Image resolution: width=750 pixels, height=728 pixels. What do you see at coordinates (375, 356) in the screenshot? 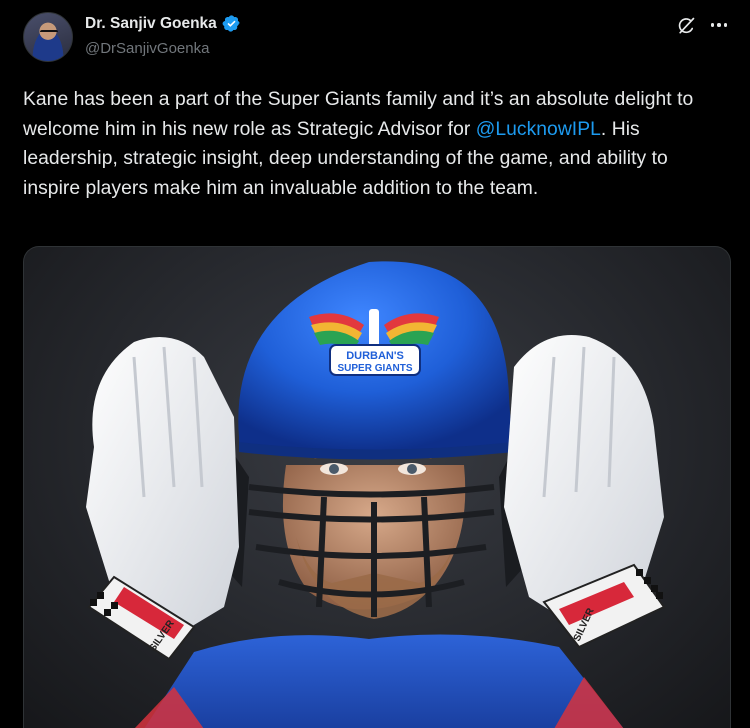
I see `helmet-logo-line1: DURBAN'S` at bounding box center [375, 356].